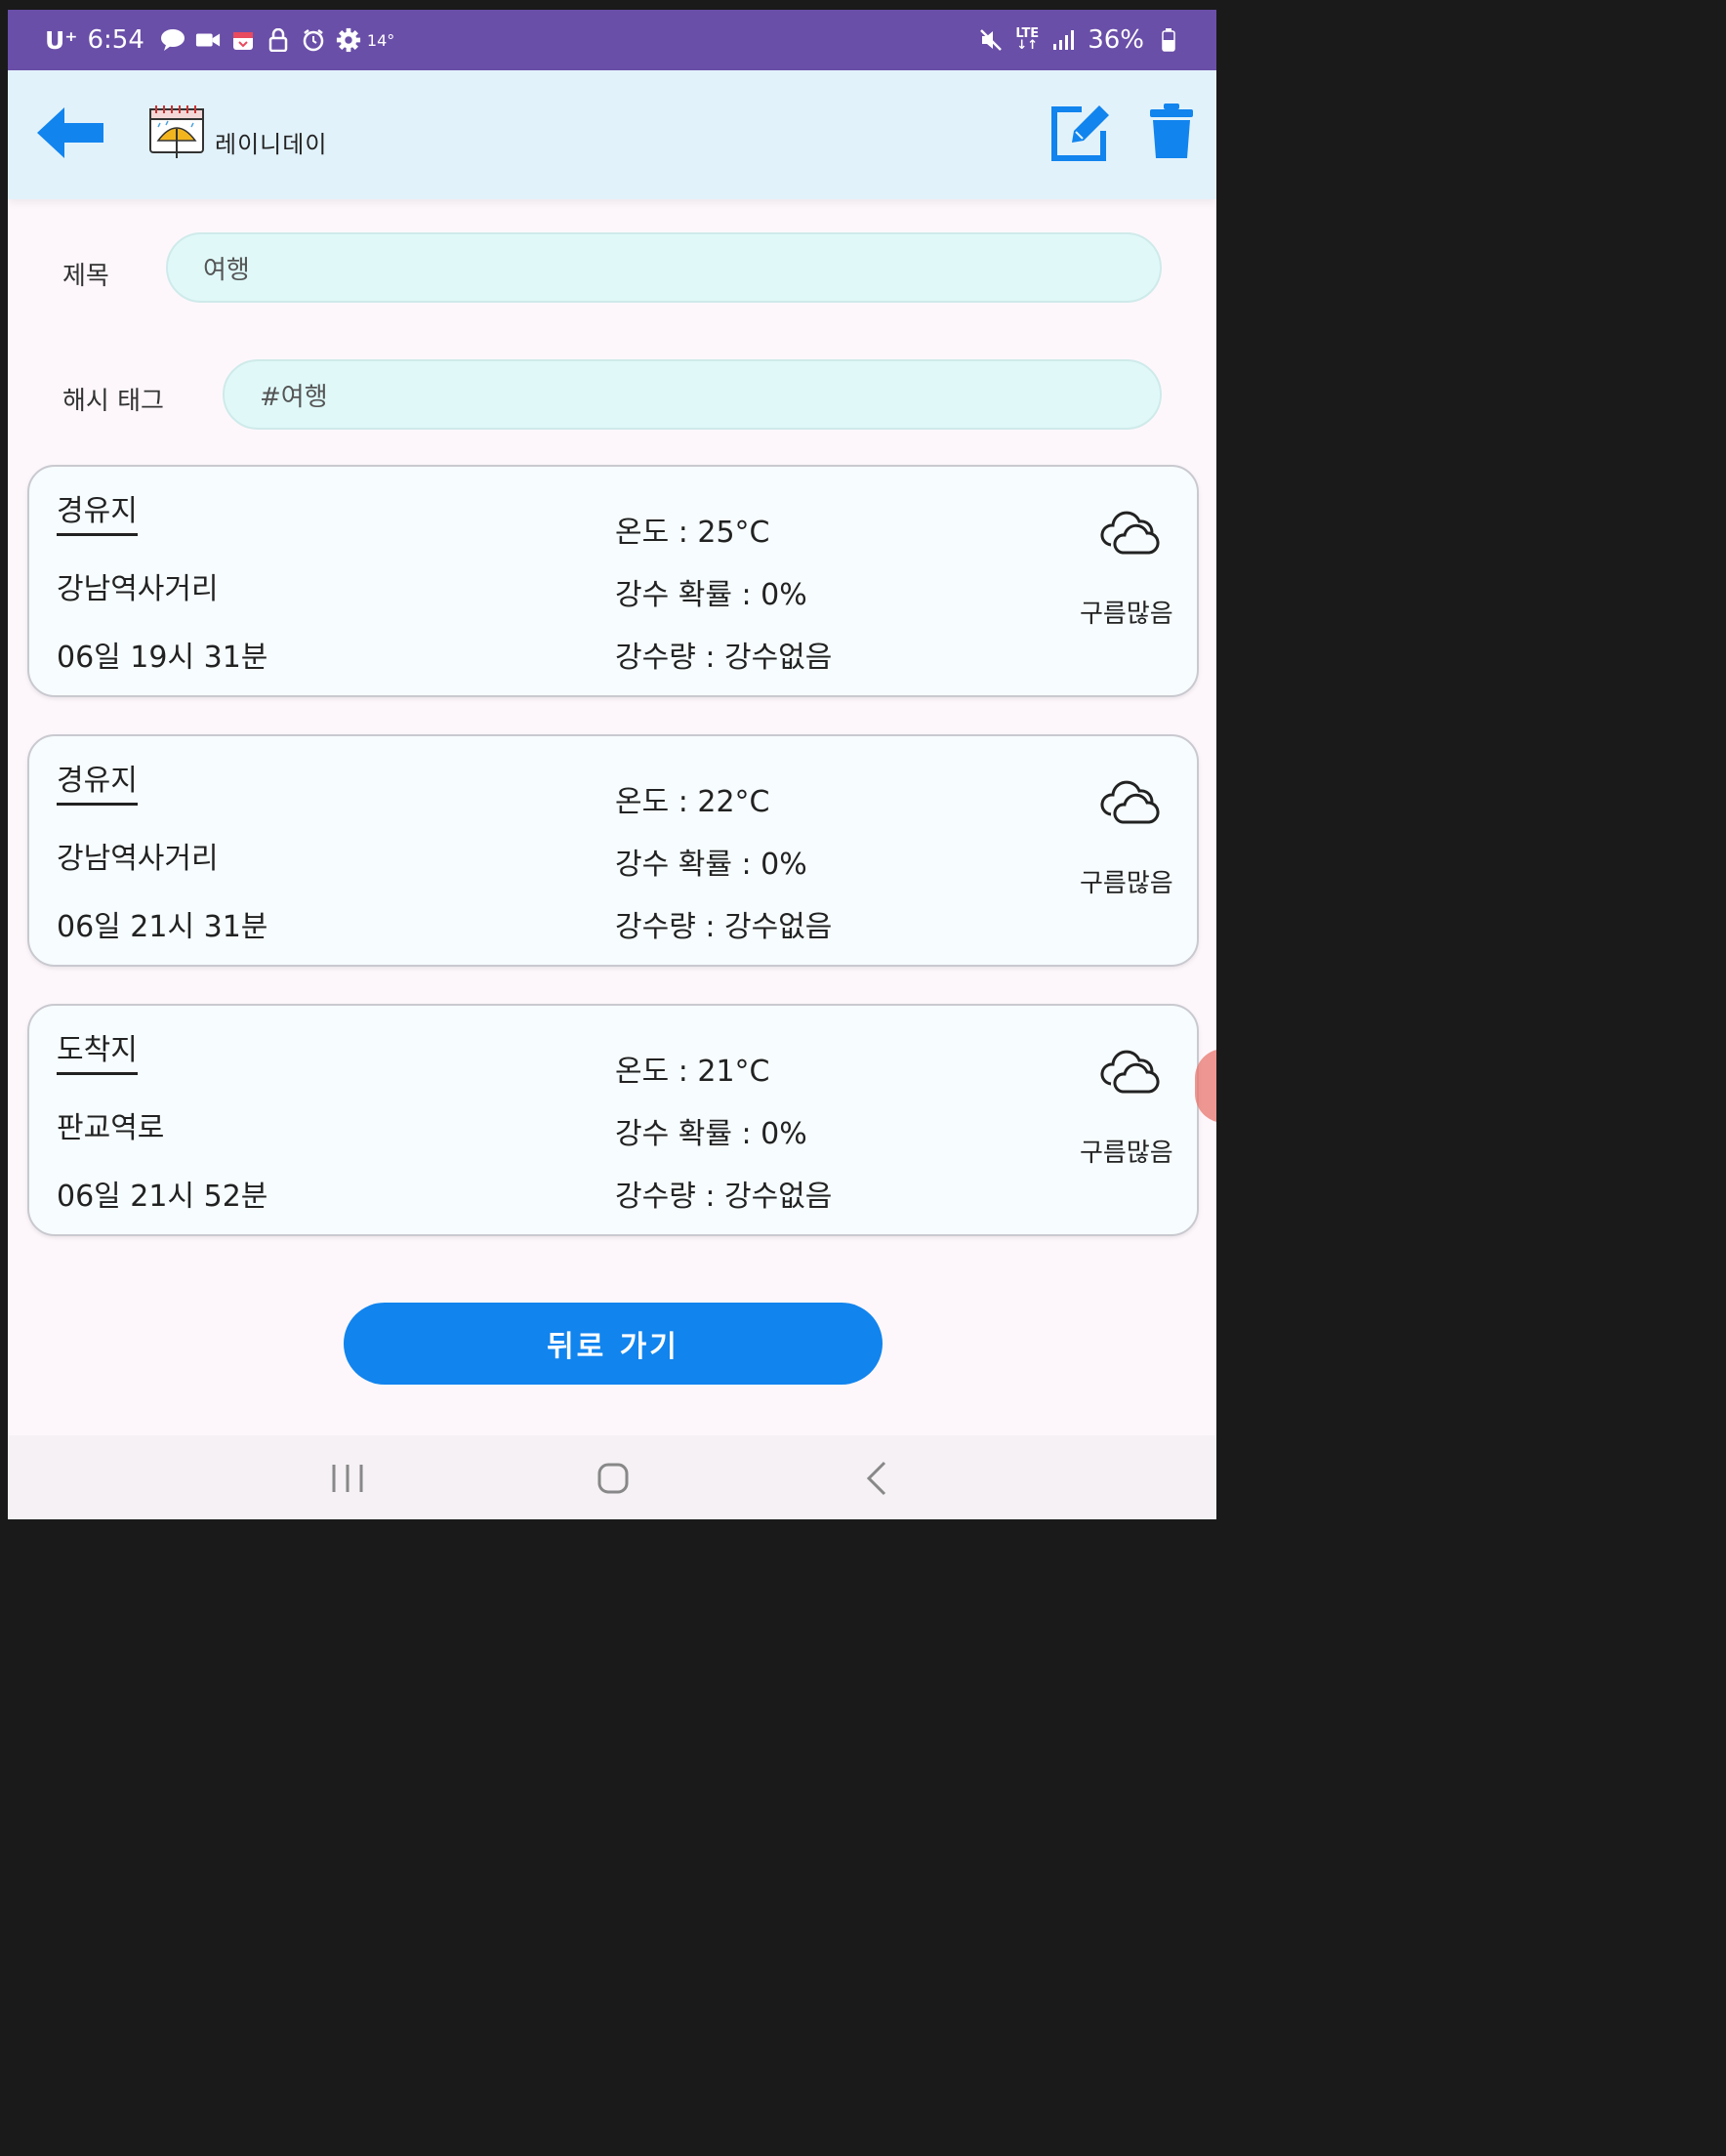 The width and height of the screenshot is (1726, 2156). Describe the element at coordinates (61, 40) in the screenshot. I see `carrier-label: U⁺` at that location.